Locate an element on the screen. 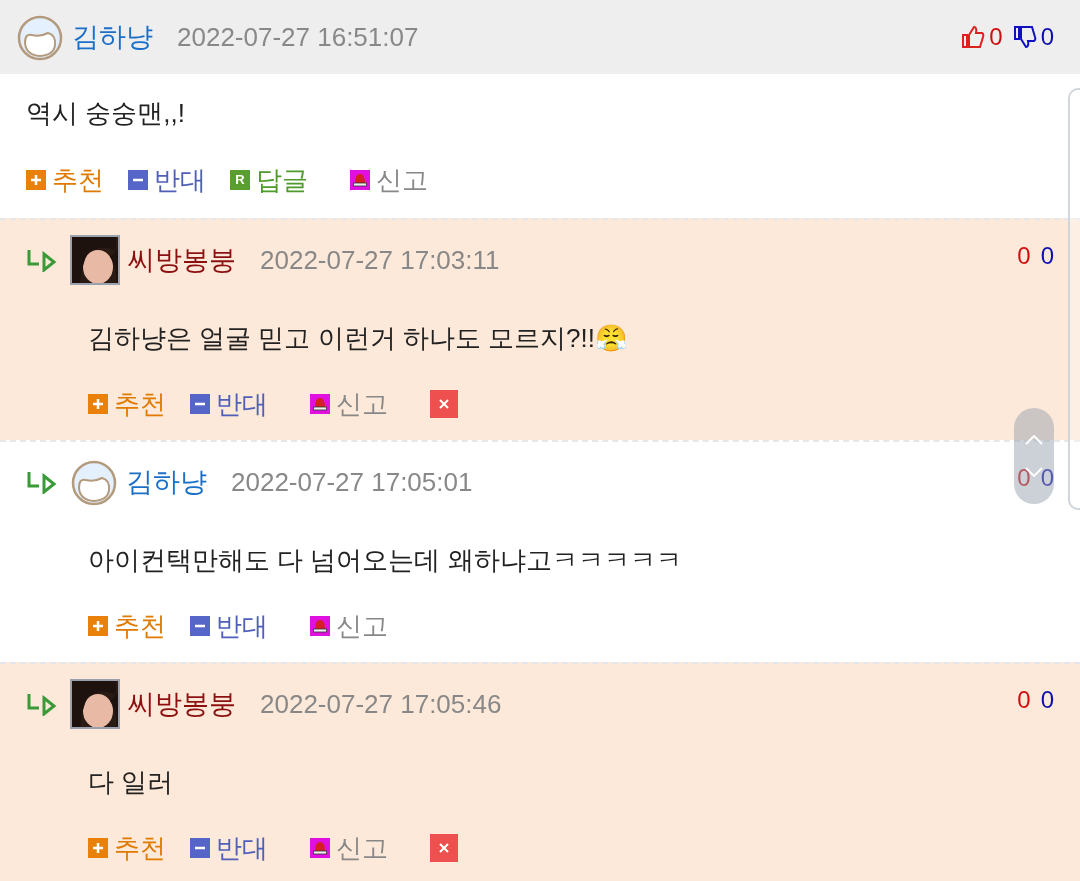 This screenshot has width=1080, height=881. action-link: R 답글 is located at coordinates (269, 180).